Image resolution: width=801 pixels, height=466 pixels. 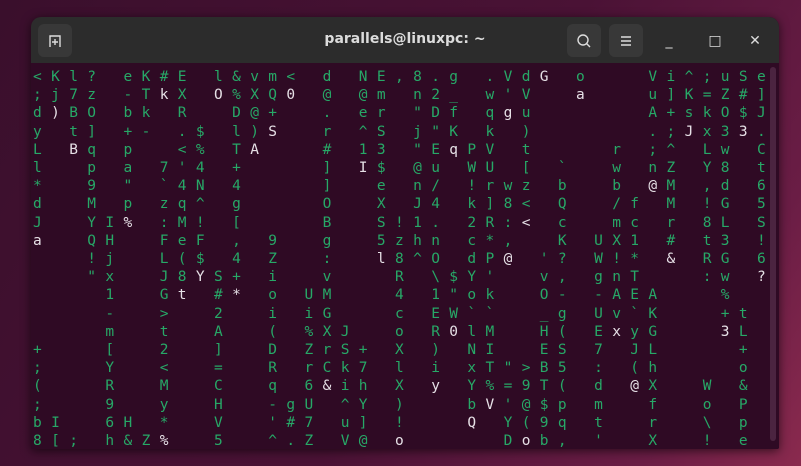 What do you see at coordinates (327, 168) in the screenshot?
I see `matrix-char: ]` at bounding box center [327, 168].